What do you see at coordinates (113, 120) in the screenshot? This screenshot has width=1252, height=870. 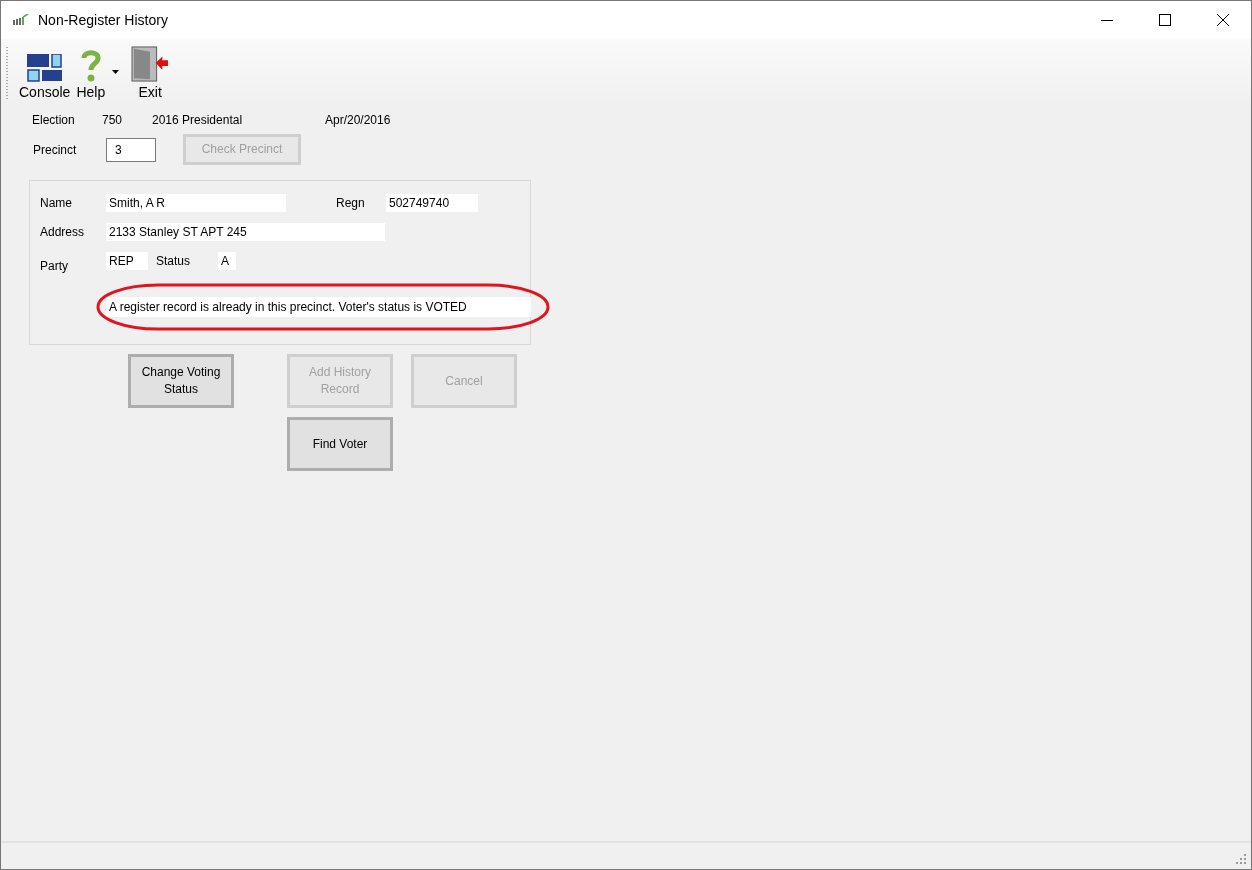 I see `election-number: 750` at bounding box center [113, 120].